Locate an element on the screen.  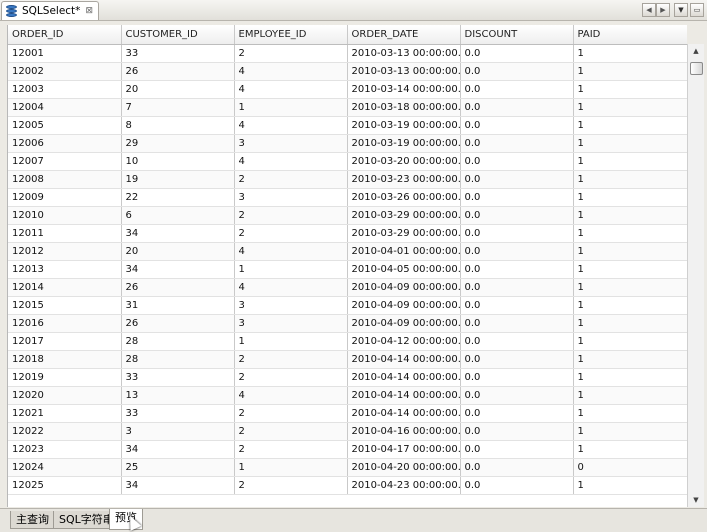
table-cell-order-id: 12011 is located at coordinates (65, 233).